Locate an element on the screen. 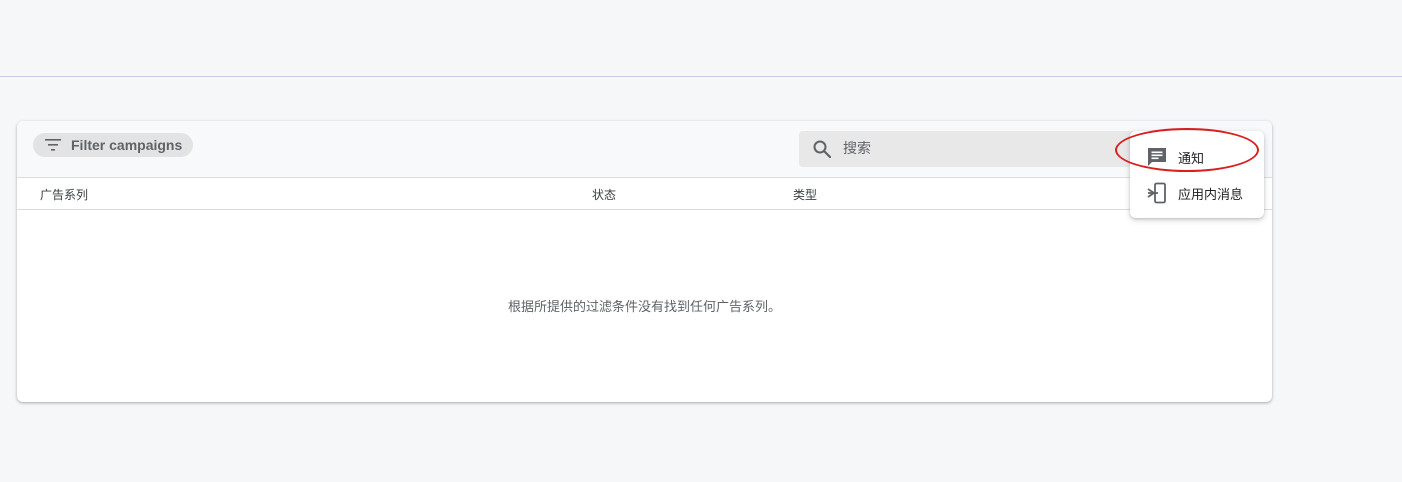 The image size is (1402, 482). menu-item-notification: 通知 is located at coordinates (1197, 157).